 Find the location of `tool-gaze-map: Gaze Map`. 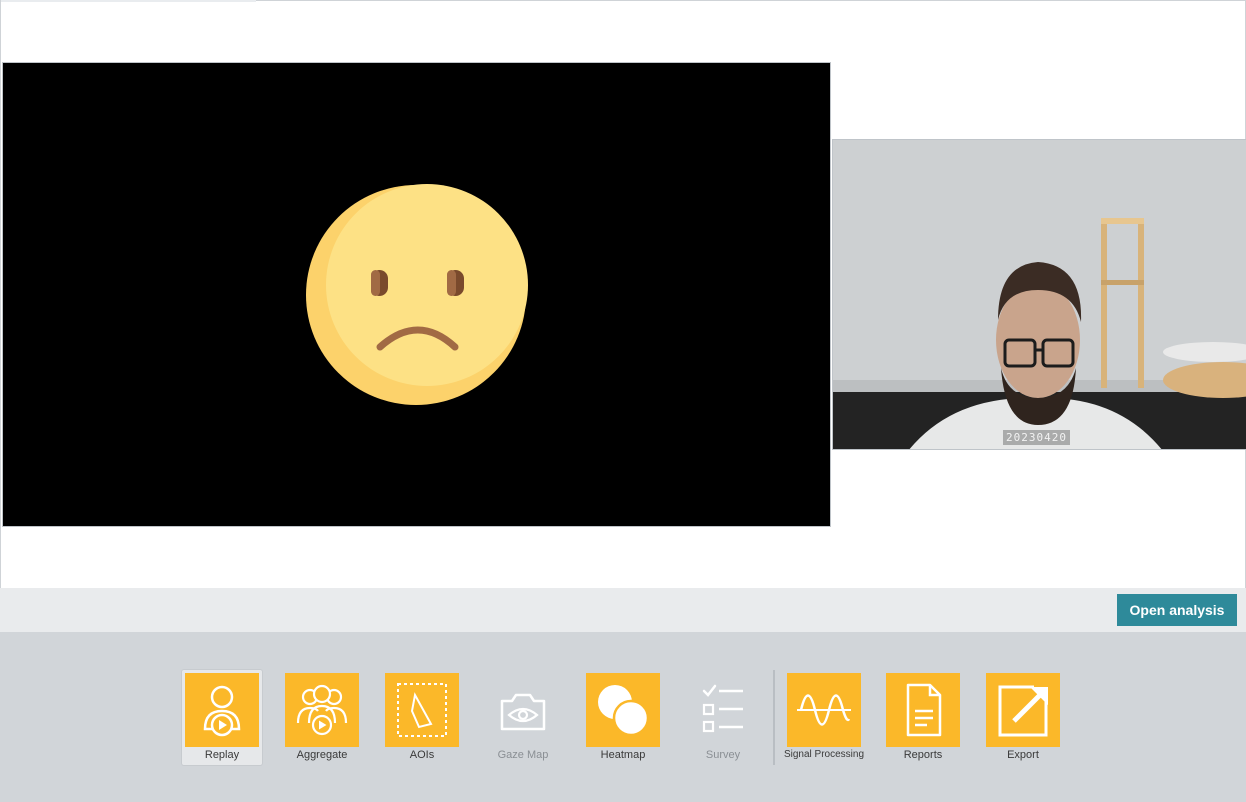

tool-gaze-map: Gaze Map is located at coordinates (523, 717).